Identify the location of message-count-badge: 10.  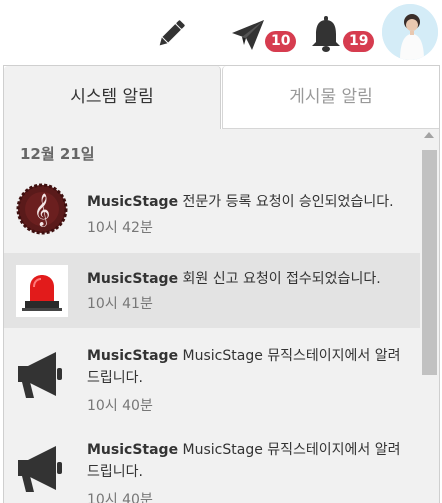
(281, 41).